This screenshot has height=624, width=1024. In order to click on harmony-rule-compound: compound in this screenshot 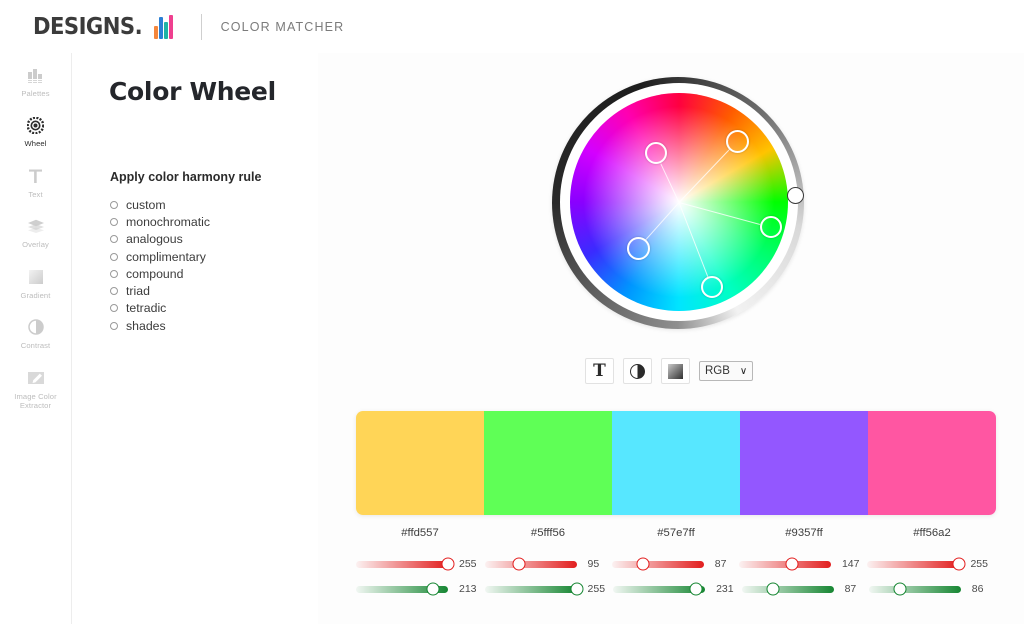, I will do `click(160, 273)`.